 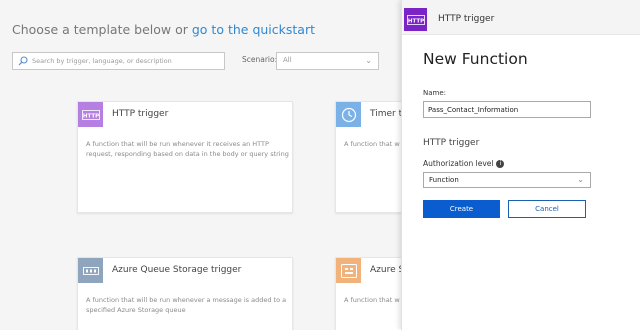 What do you see at coordinates (253, 29) in the screenshot?
I see `quickstart-link: go to the quickstart` at bounding box center [253, 29].